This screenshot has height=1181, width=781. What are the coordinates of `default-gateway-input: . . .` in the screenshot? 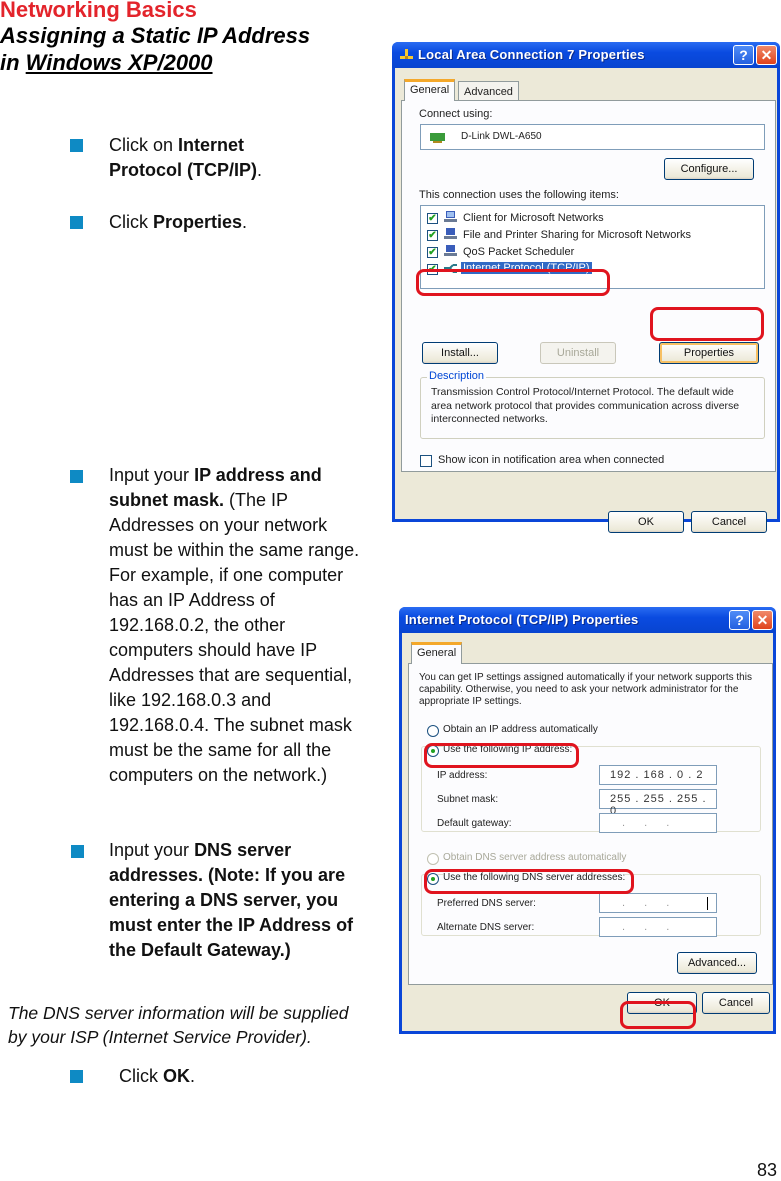 It's located at (658, 823).